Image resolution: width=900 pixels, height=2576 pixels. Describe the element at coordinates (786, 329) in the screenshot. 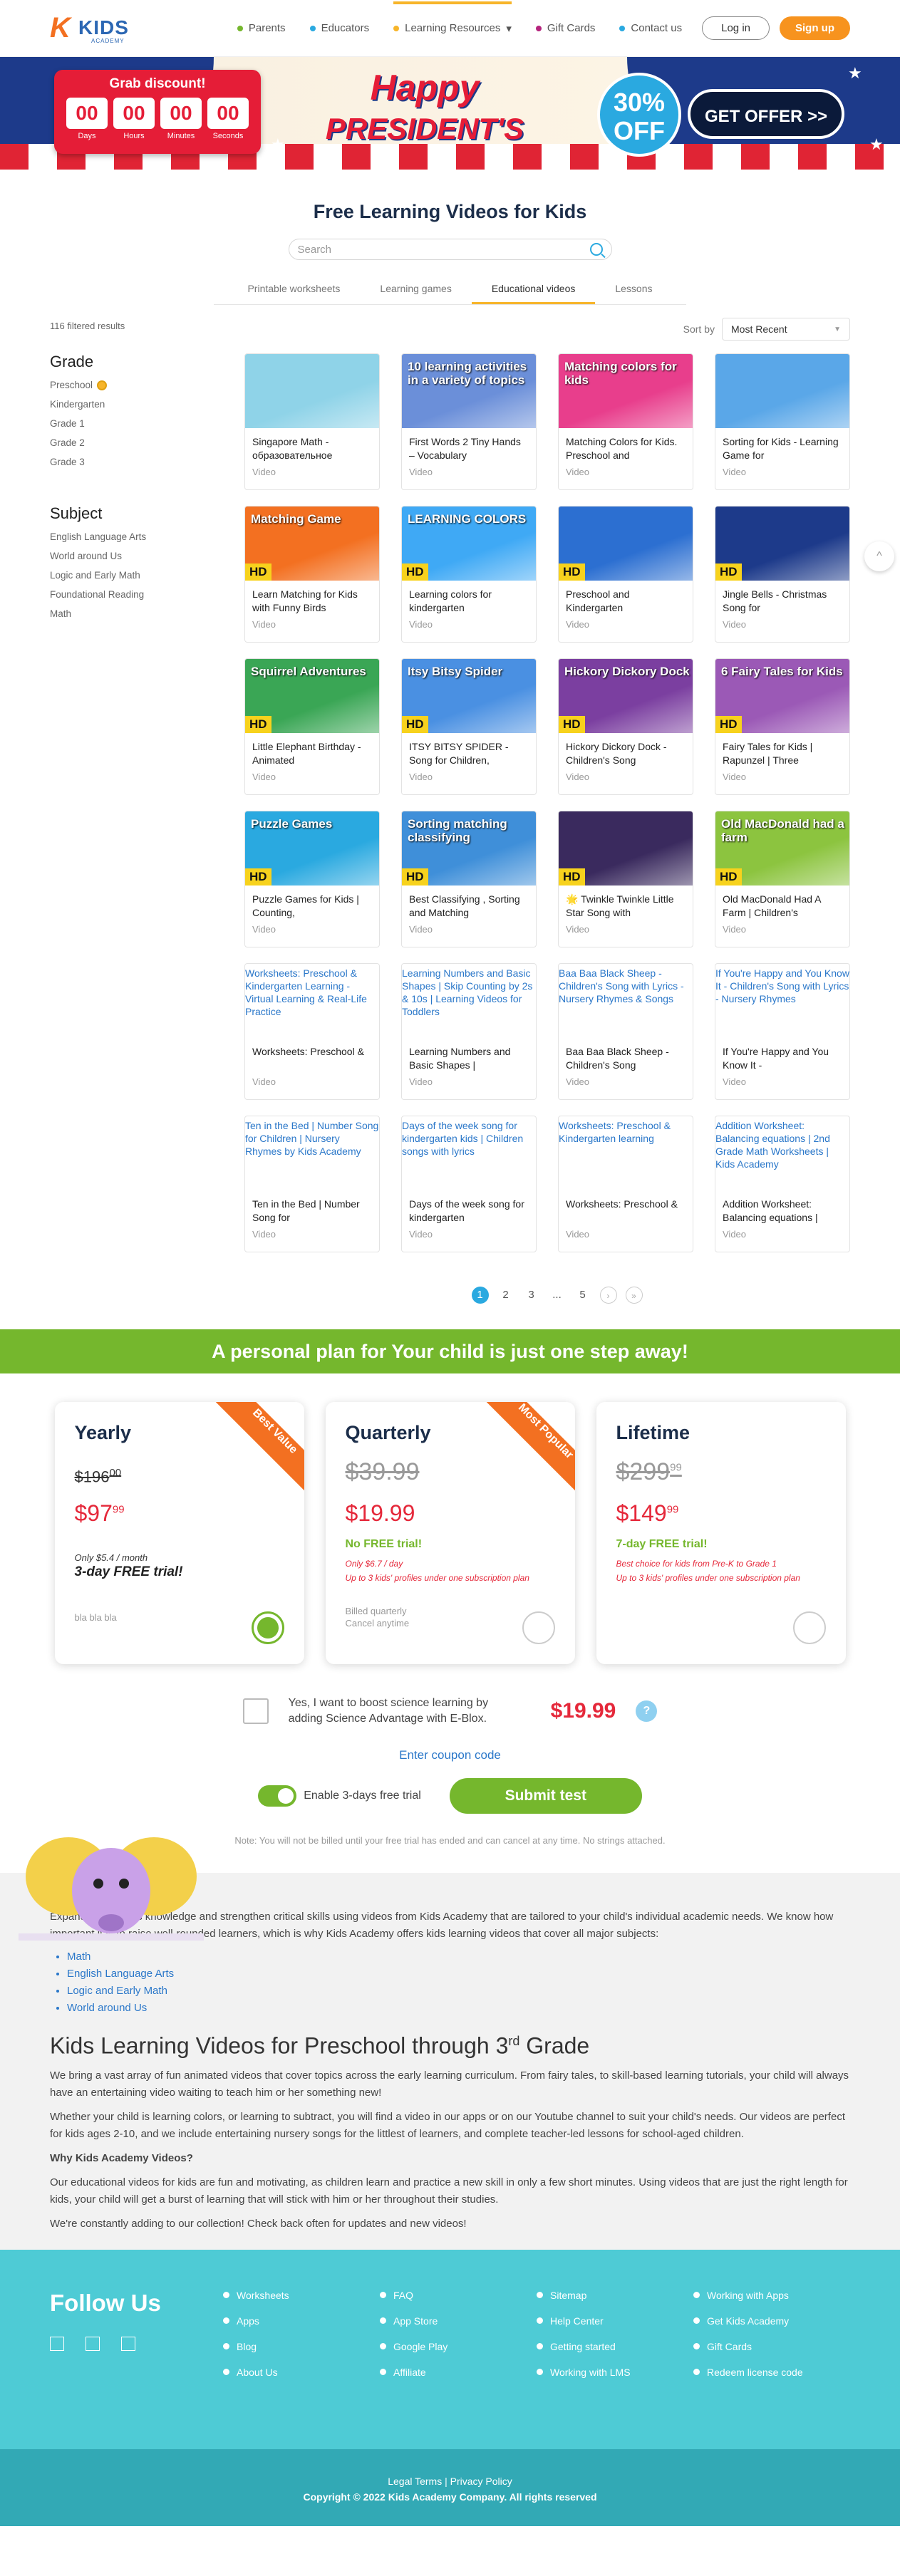

I see `sort-select: Most Recent ▼` at that location.